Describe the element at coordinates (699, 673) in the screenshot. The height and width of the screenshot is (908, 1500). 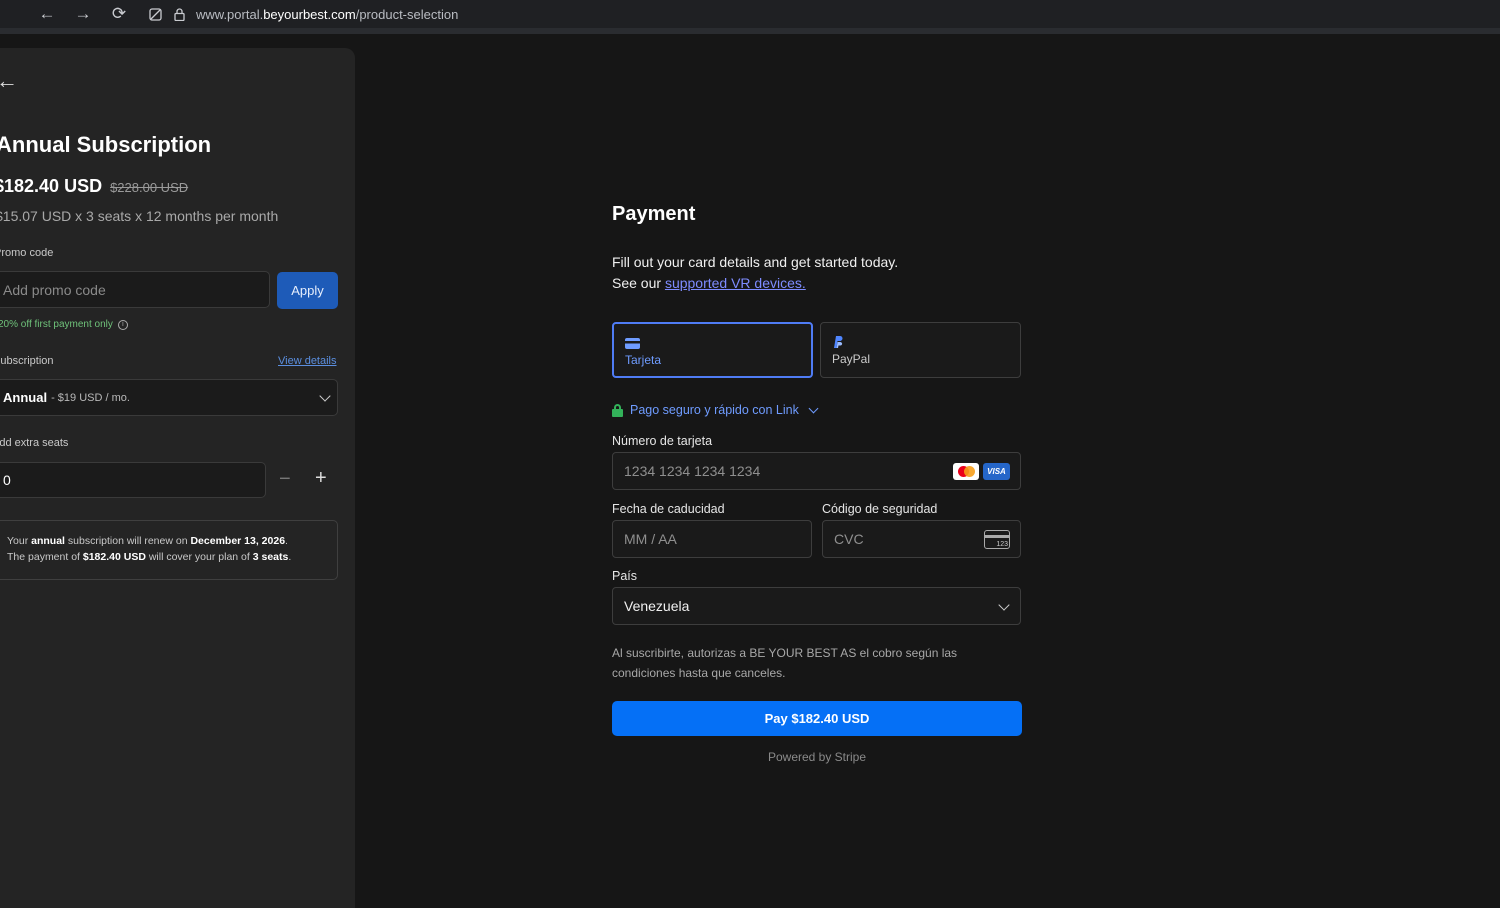
I see `terms-line: condiciones hasta que canceles.` at that location.